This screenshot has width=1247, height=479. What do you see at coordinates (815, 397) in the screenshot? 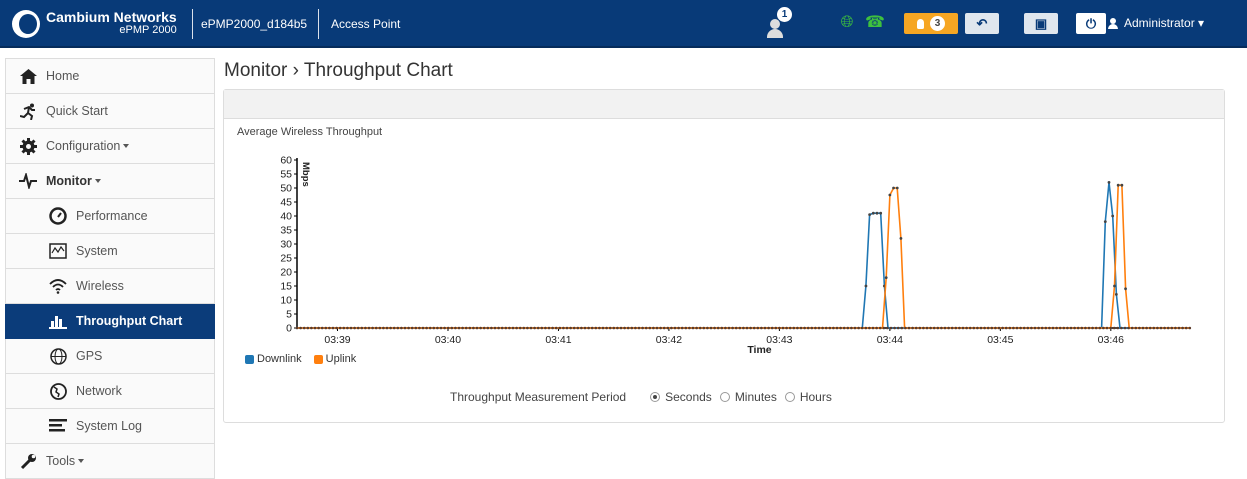
I see `radio-label: Hours` at bounding box center [815, 397].